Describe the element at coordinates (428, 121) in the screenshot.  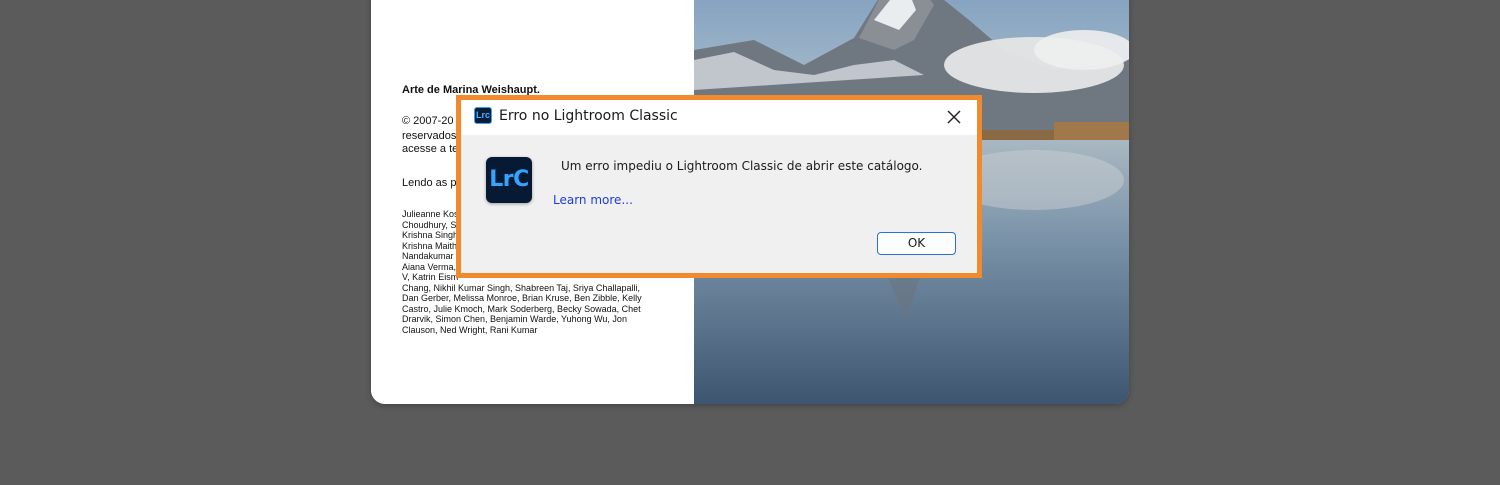
I see `copyright-line-1: © 2007-20` at that location.